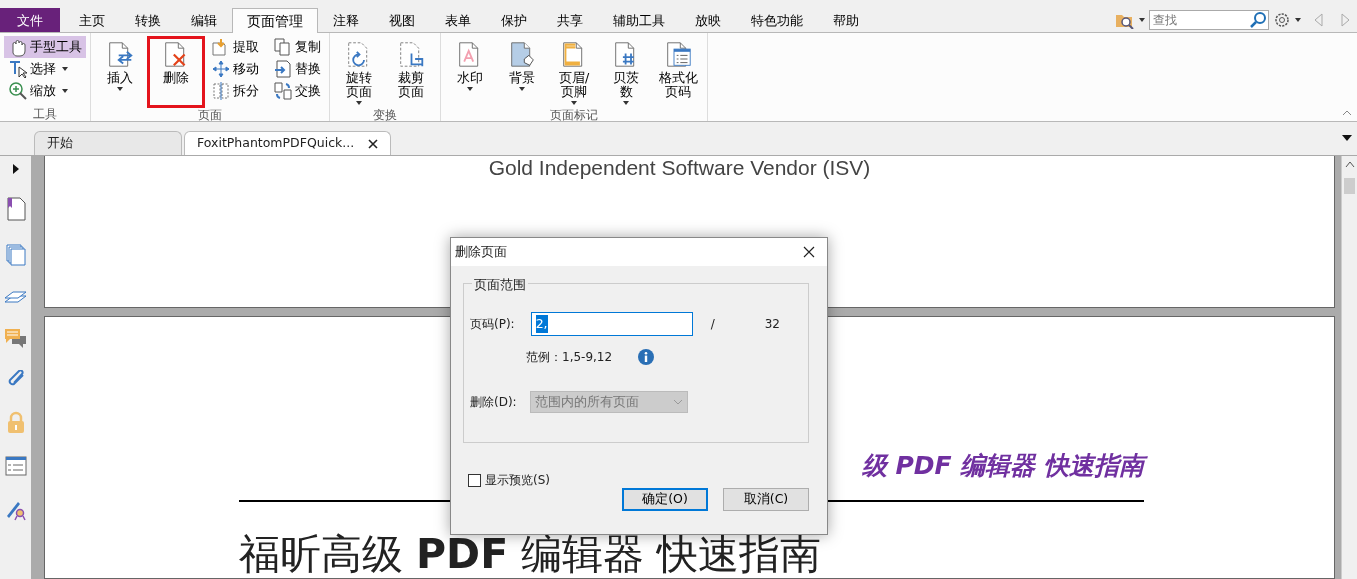 This screenshot has width=1357, height=579. What do you see at coordinates (1209, 19) in the screenshot?
I see `search-field: 查找` at bounding box center [1209, 19].